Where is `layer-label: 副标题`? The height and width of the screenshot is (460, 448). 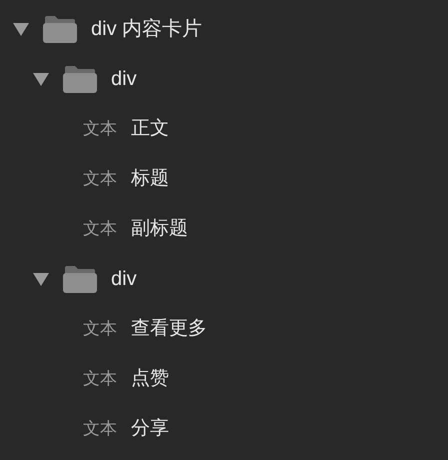
layer-label: 副标题 is located at coordinates (159, 229).